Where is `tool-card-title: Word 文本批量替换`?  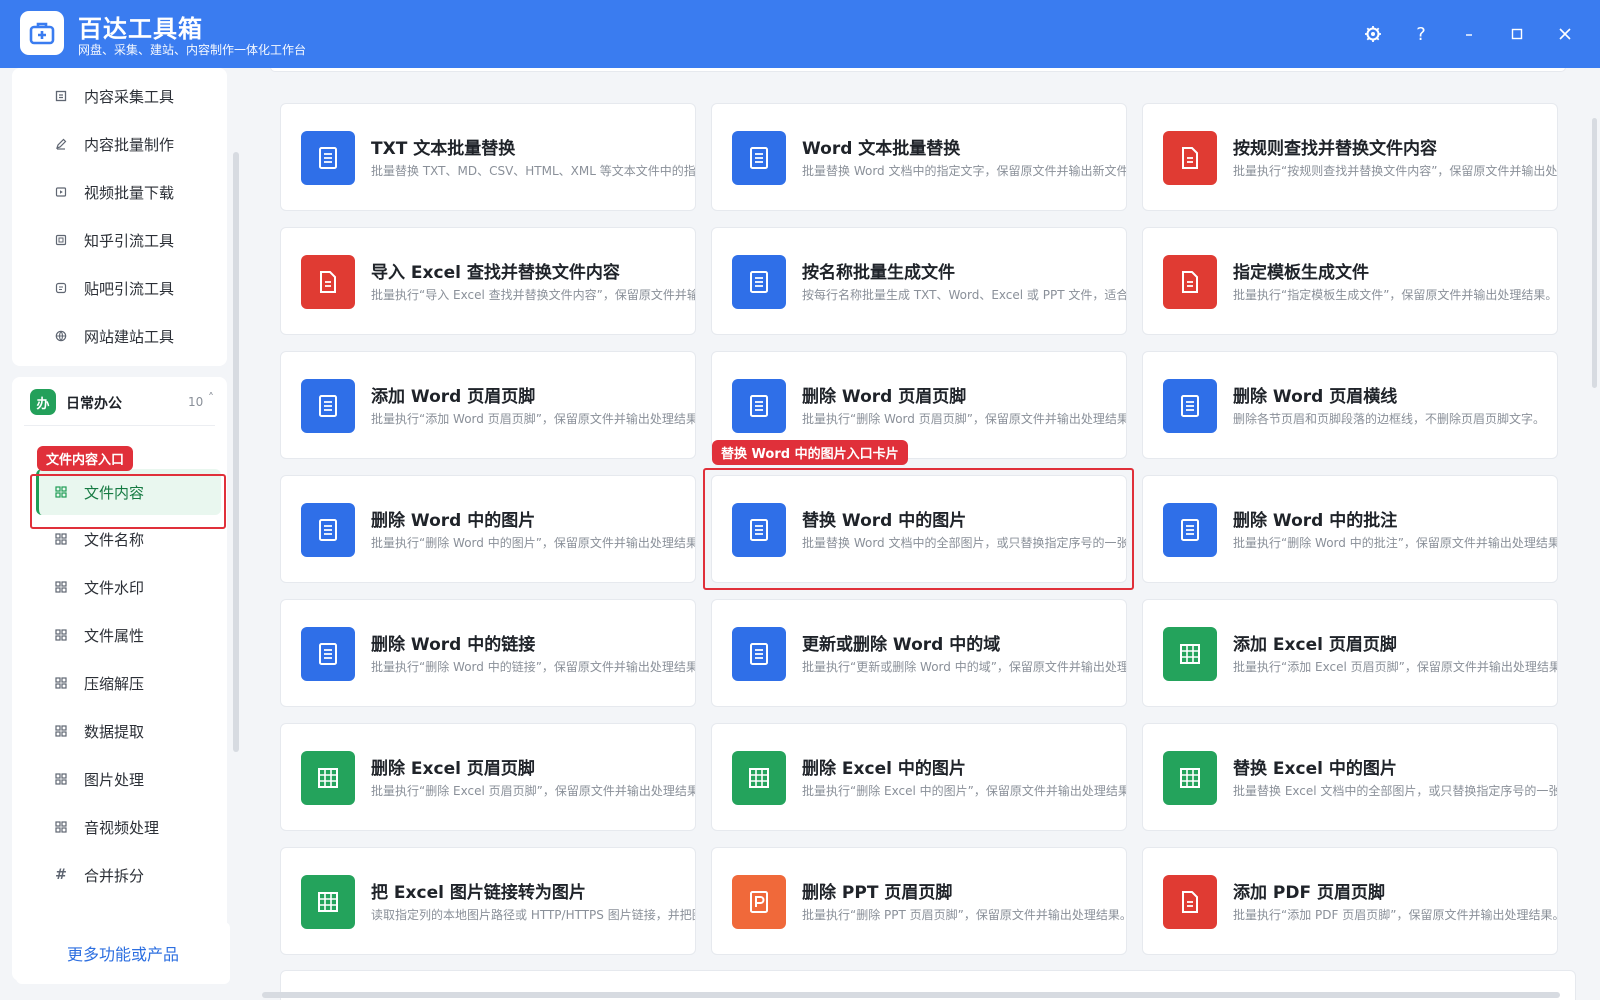 tool-card-title: Word 文本批量替换 is located at coordinates (881, 149).